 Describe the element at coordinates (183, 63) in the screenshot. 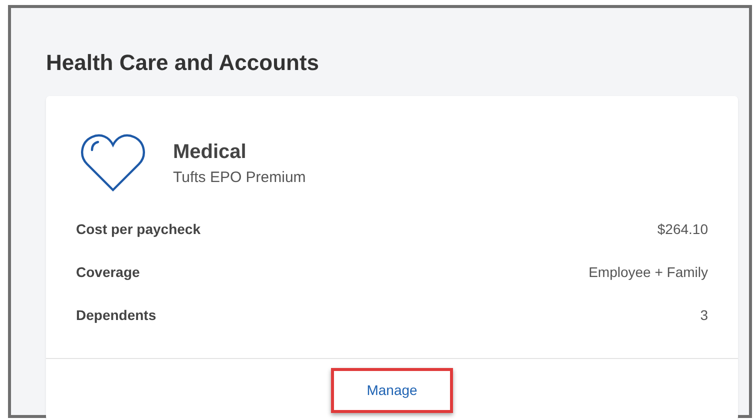

I see `section-title: Health Care and Accounts` at that location.